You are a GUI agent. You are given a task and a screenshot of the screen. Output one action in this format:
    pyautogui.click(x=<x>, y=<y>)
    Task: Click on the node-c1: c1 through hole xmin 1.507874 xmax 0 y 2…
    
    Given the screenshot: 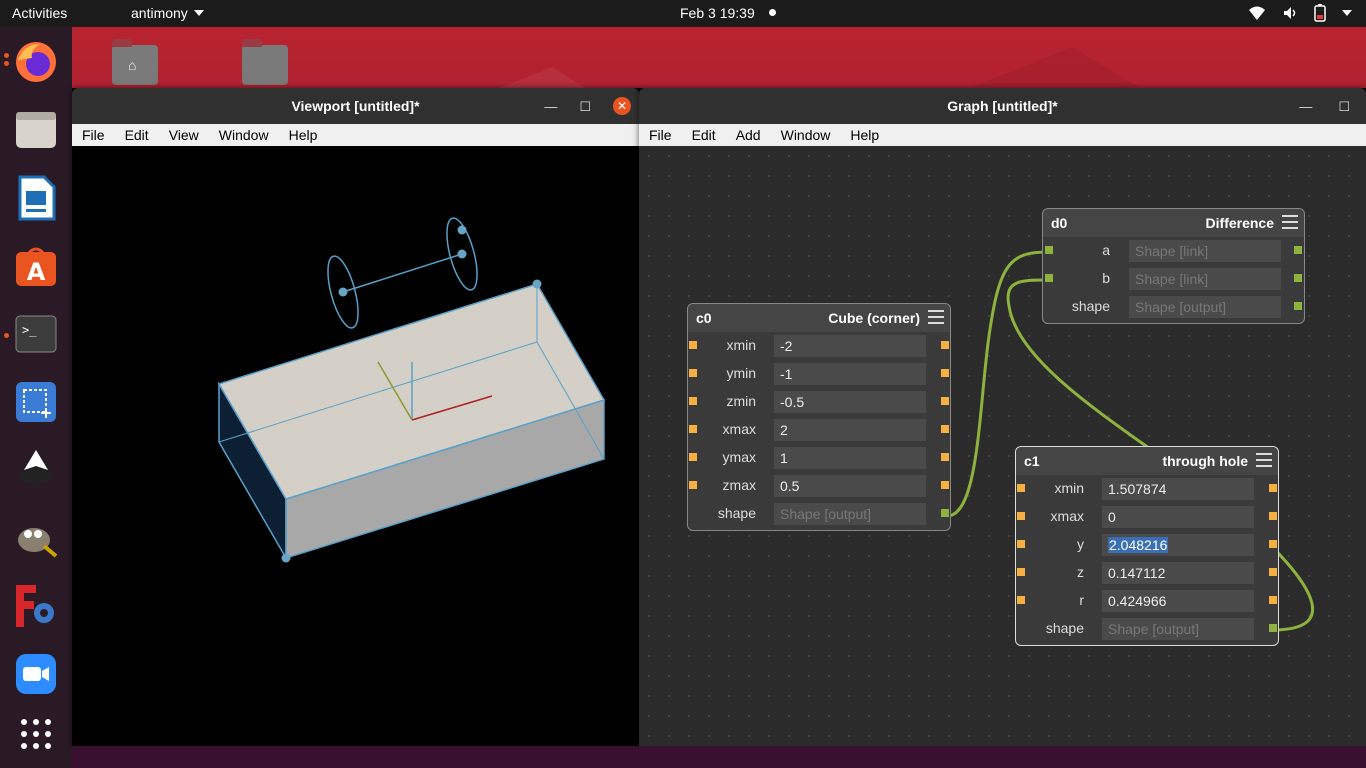 What is the action you would take?
    pyautogui.click(x=1147, y=546)
    